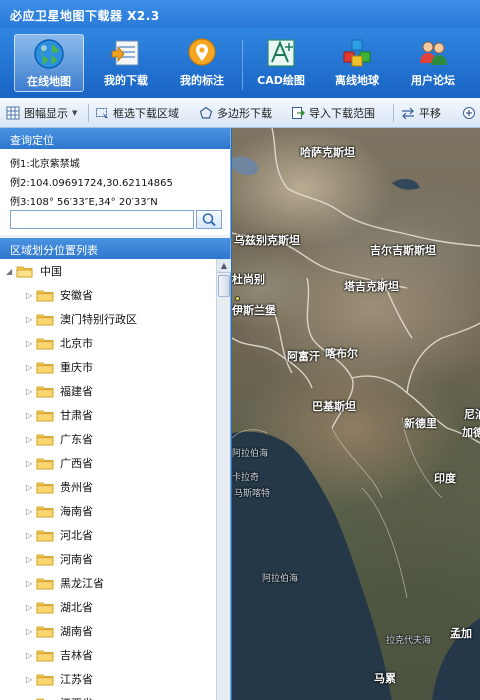 The height and width of the screenshot is (700, 480). I want to click on map-label-dushanbe: 杜尚别, so click(248, 279).